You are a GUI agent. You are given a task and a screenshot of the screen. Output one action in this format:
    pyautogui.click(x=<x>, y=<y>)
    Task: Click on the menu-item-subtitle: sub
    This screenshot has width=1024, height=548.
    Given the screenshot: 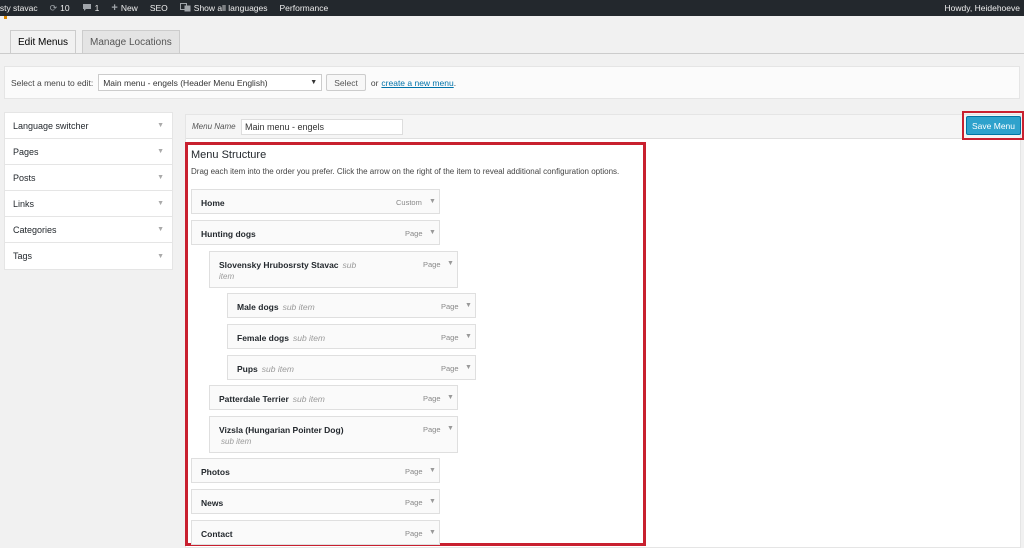 What is the action you would take?
    pyautogui.click(x=349, y=265)
    